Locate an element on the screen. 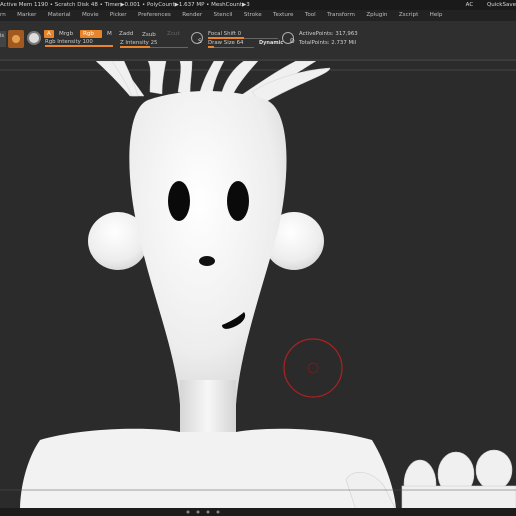 This screenshot has width=516, height=516. total-points: TotalPoints: 2.737 Mil is located at coordinates (328, 43).